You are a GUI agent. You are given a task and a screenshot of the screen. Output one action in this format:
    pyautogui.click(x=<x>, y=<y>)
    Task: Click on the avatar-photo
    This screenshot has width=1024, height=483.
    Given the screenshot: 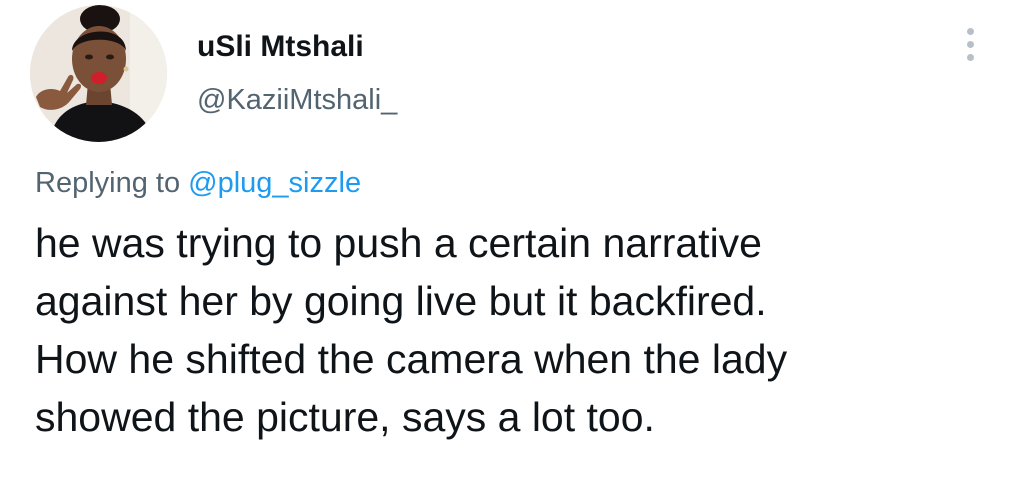 What is the action you would take?
    pyautogui.click(x=98, y=73)
    